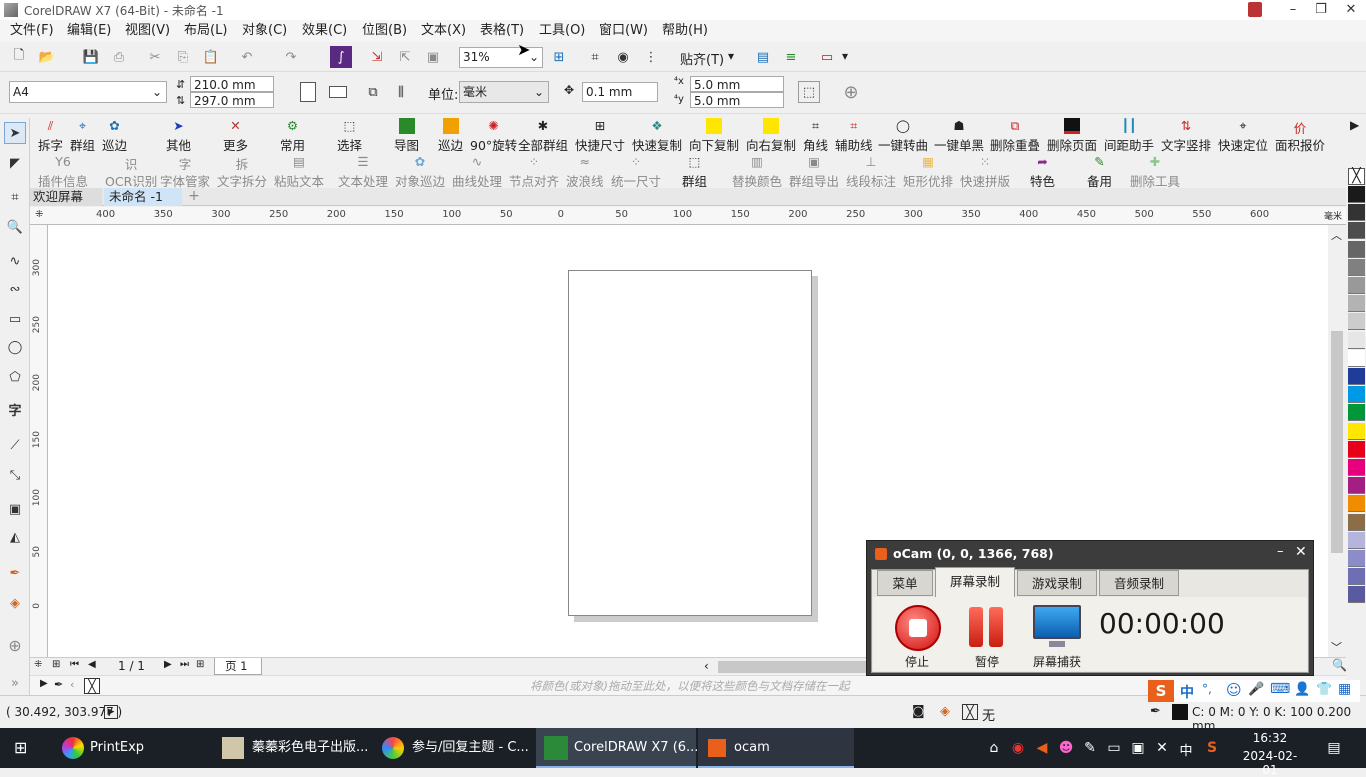 The image size is (1366, 777). Describe the element at coordinates (32, 31) in the screenshot. I see `menu-file: 文件(F)` at that location.